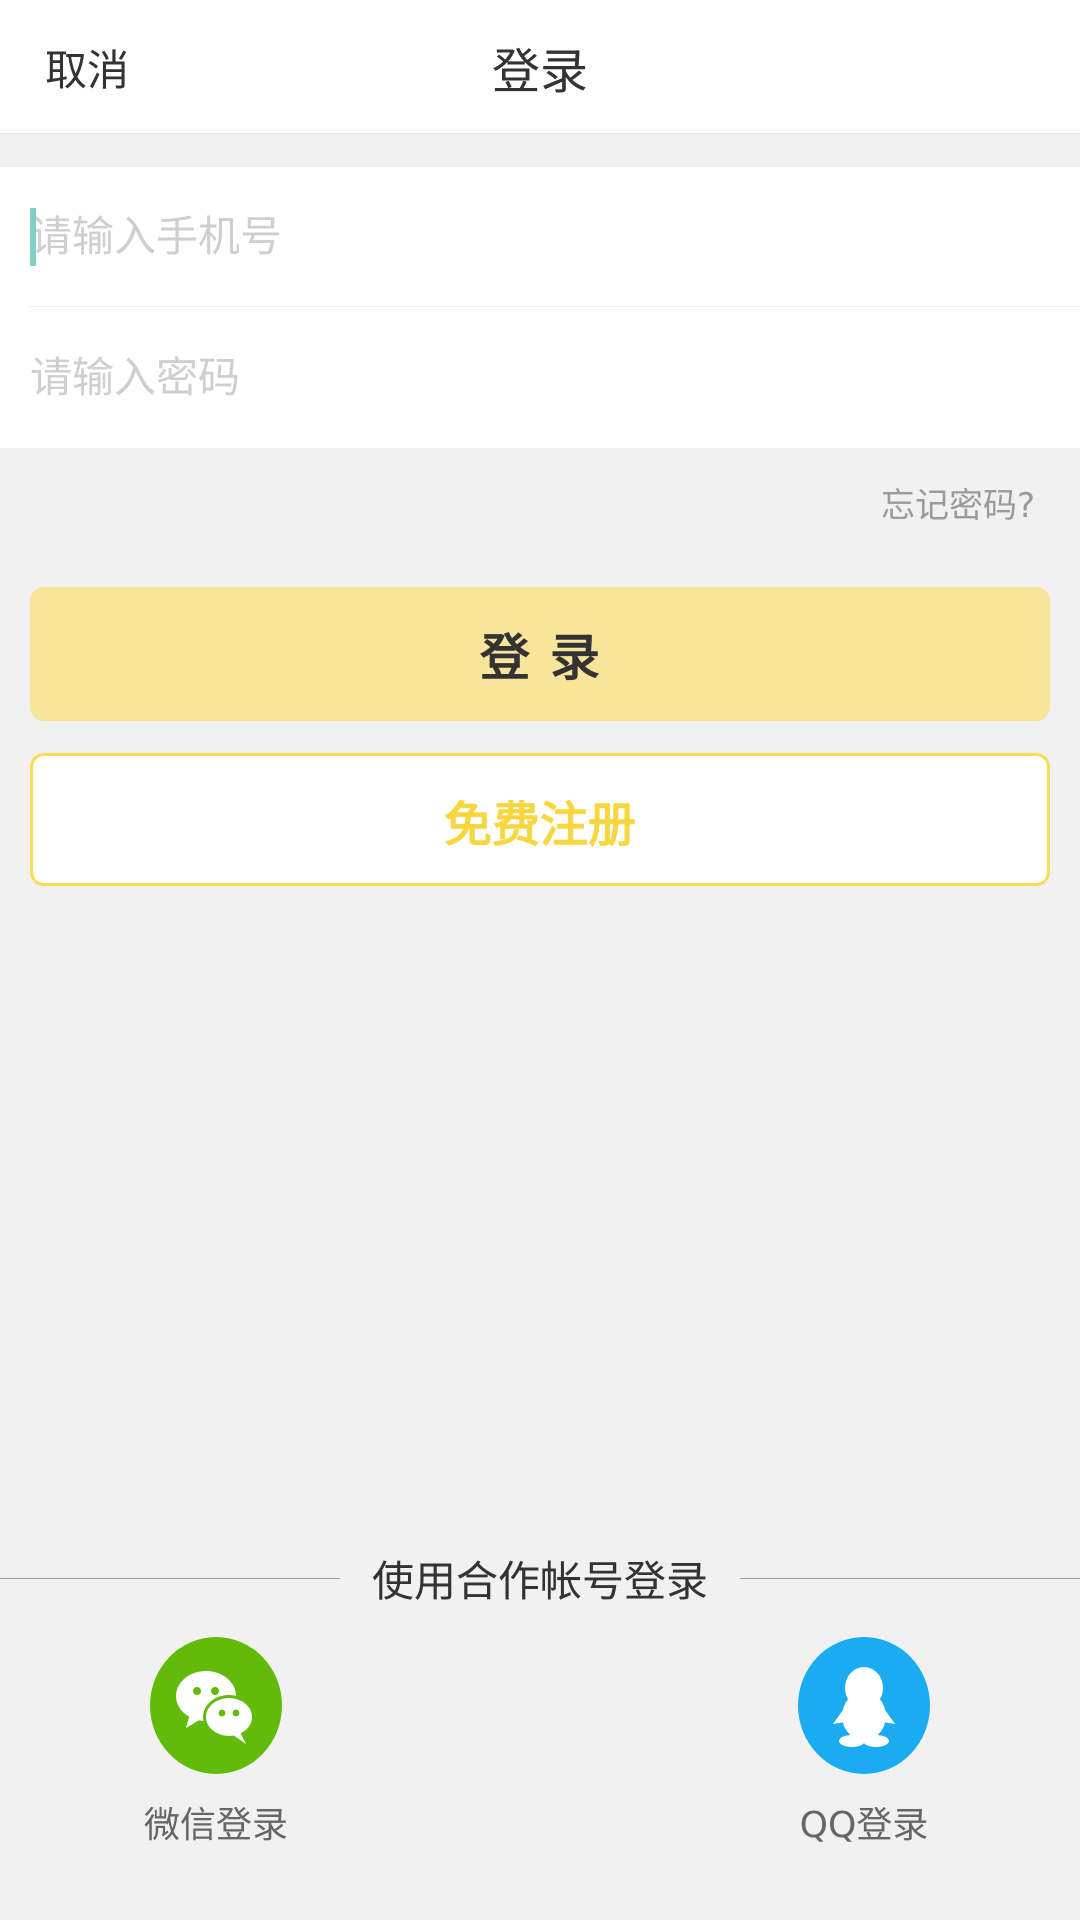 The height and width of the screenshot is (1920, 1080). I want to click on divider-line-right, so click(910, 1578).